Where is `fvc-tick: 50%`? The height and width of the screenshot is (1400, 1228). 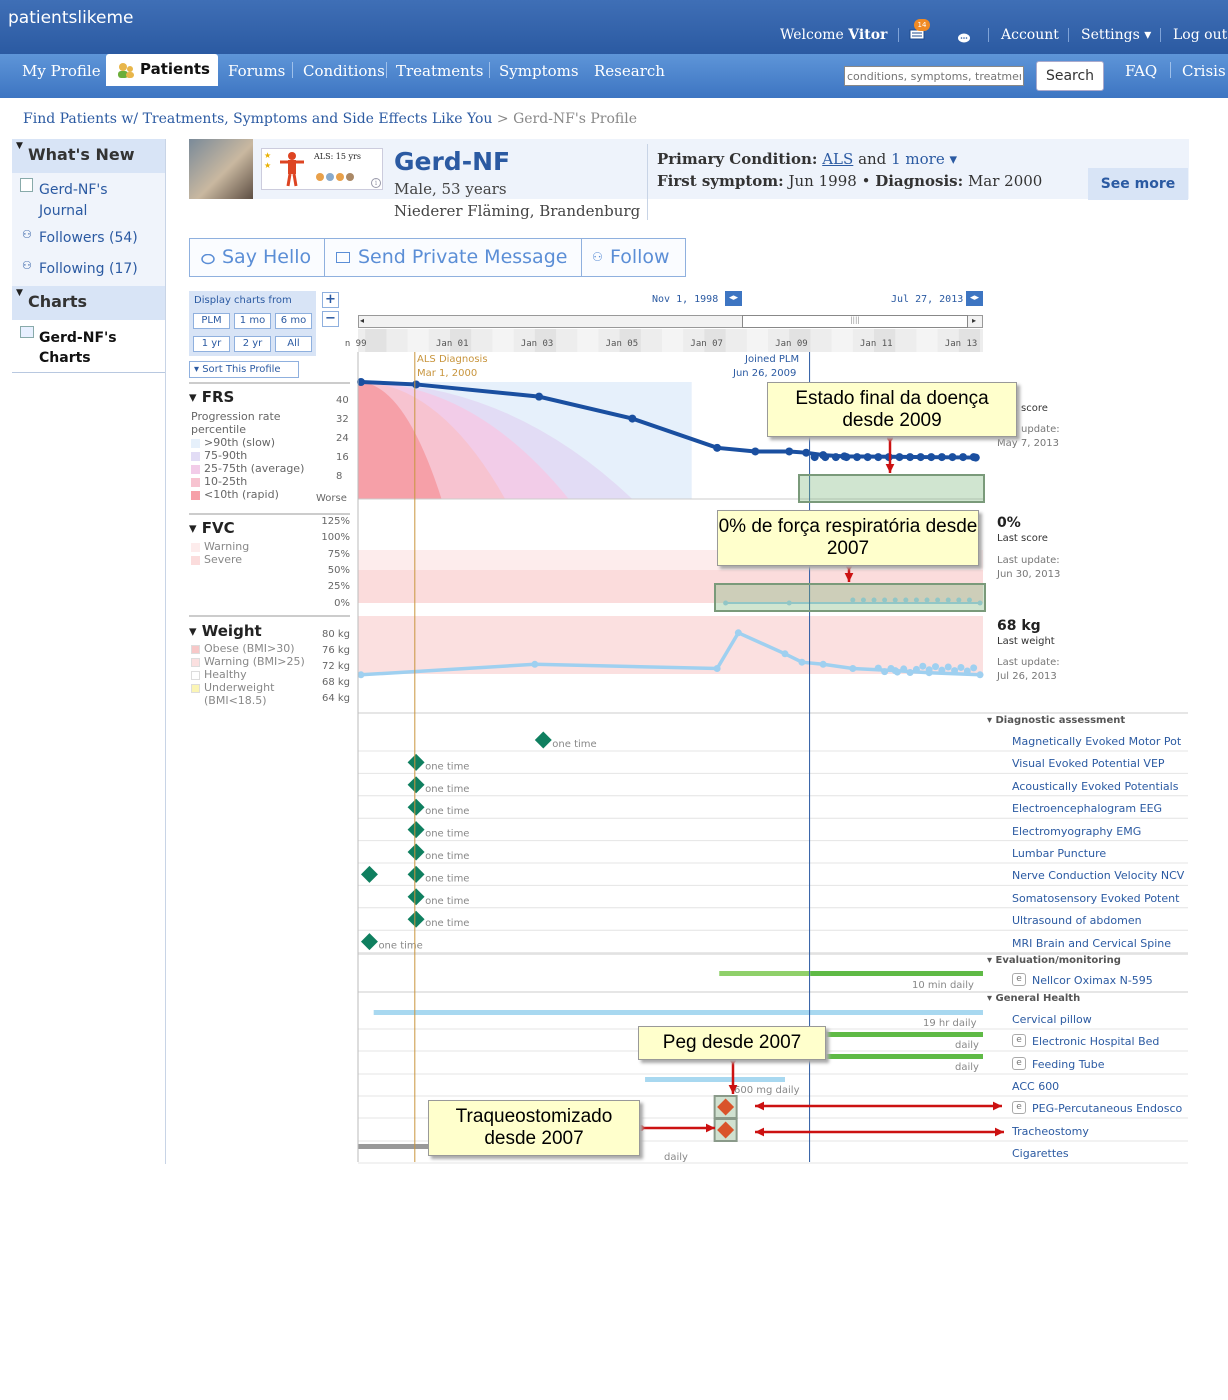 fvc-tick: 50% is located at coordinates (338, 570).